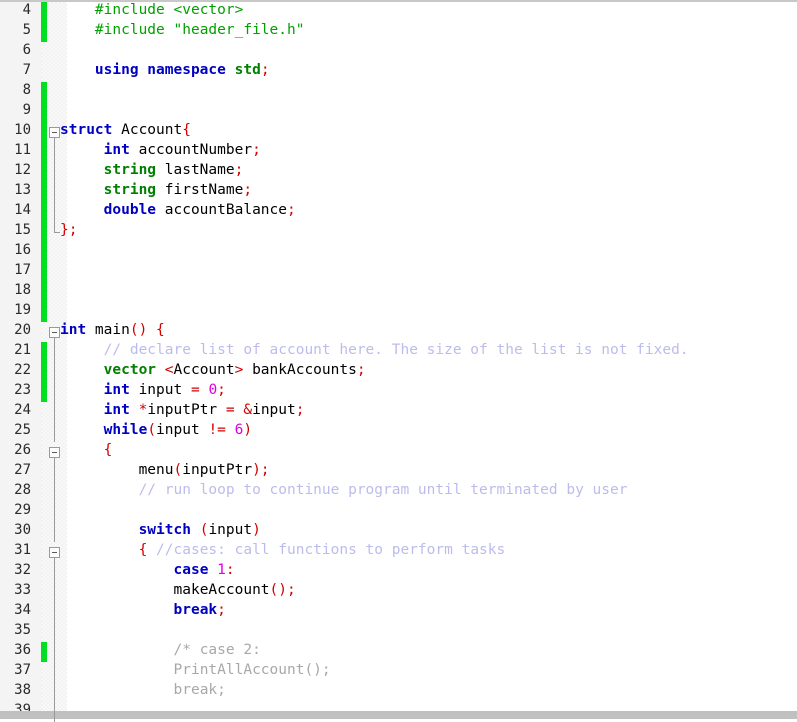  I want to click on code-line: 32 case 1:, so click(398, 570).